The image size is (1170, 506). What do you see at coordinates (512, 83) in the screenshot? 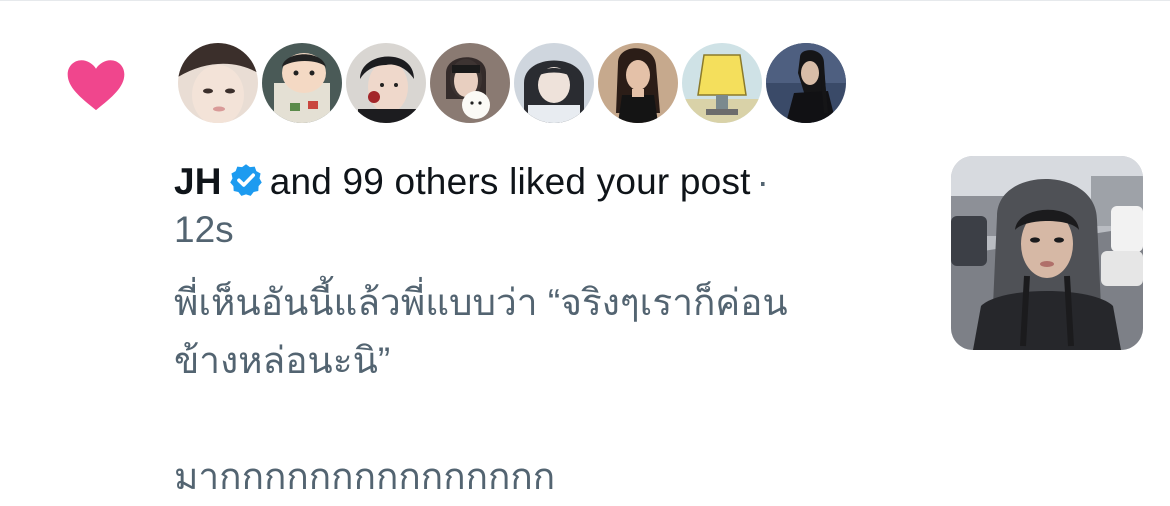
I see `liker-avatars` at bounding box center [512, 83].